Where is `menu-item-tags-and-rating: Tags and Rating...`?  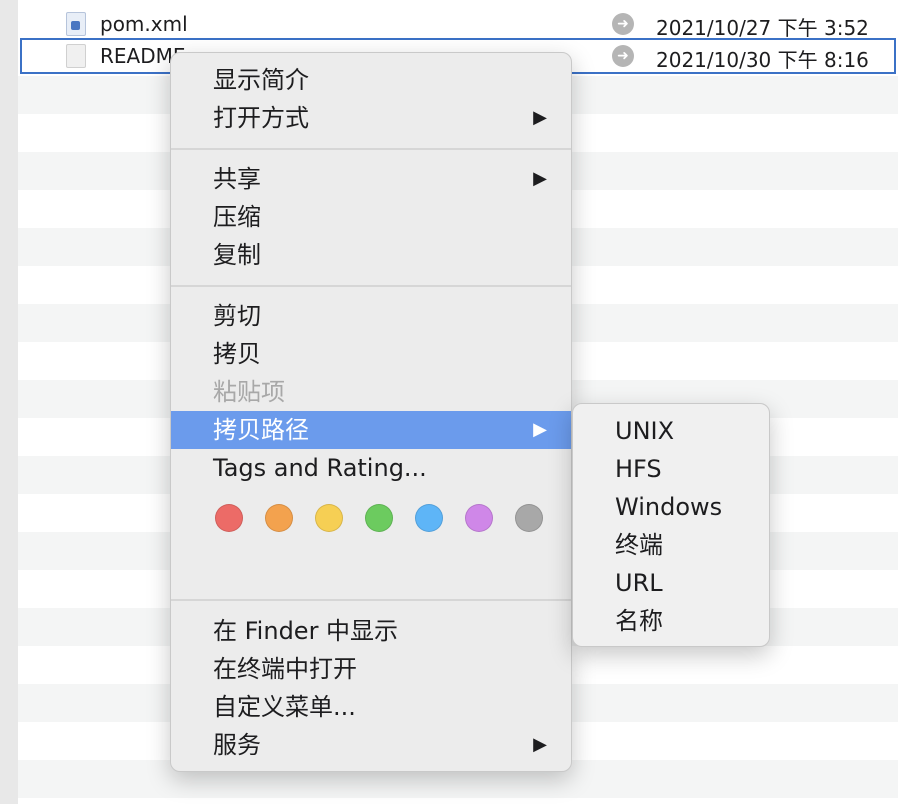
menu-item-tags-and-rating: Tags and Rating... is located at coordinates (371, 468).